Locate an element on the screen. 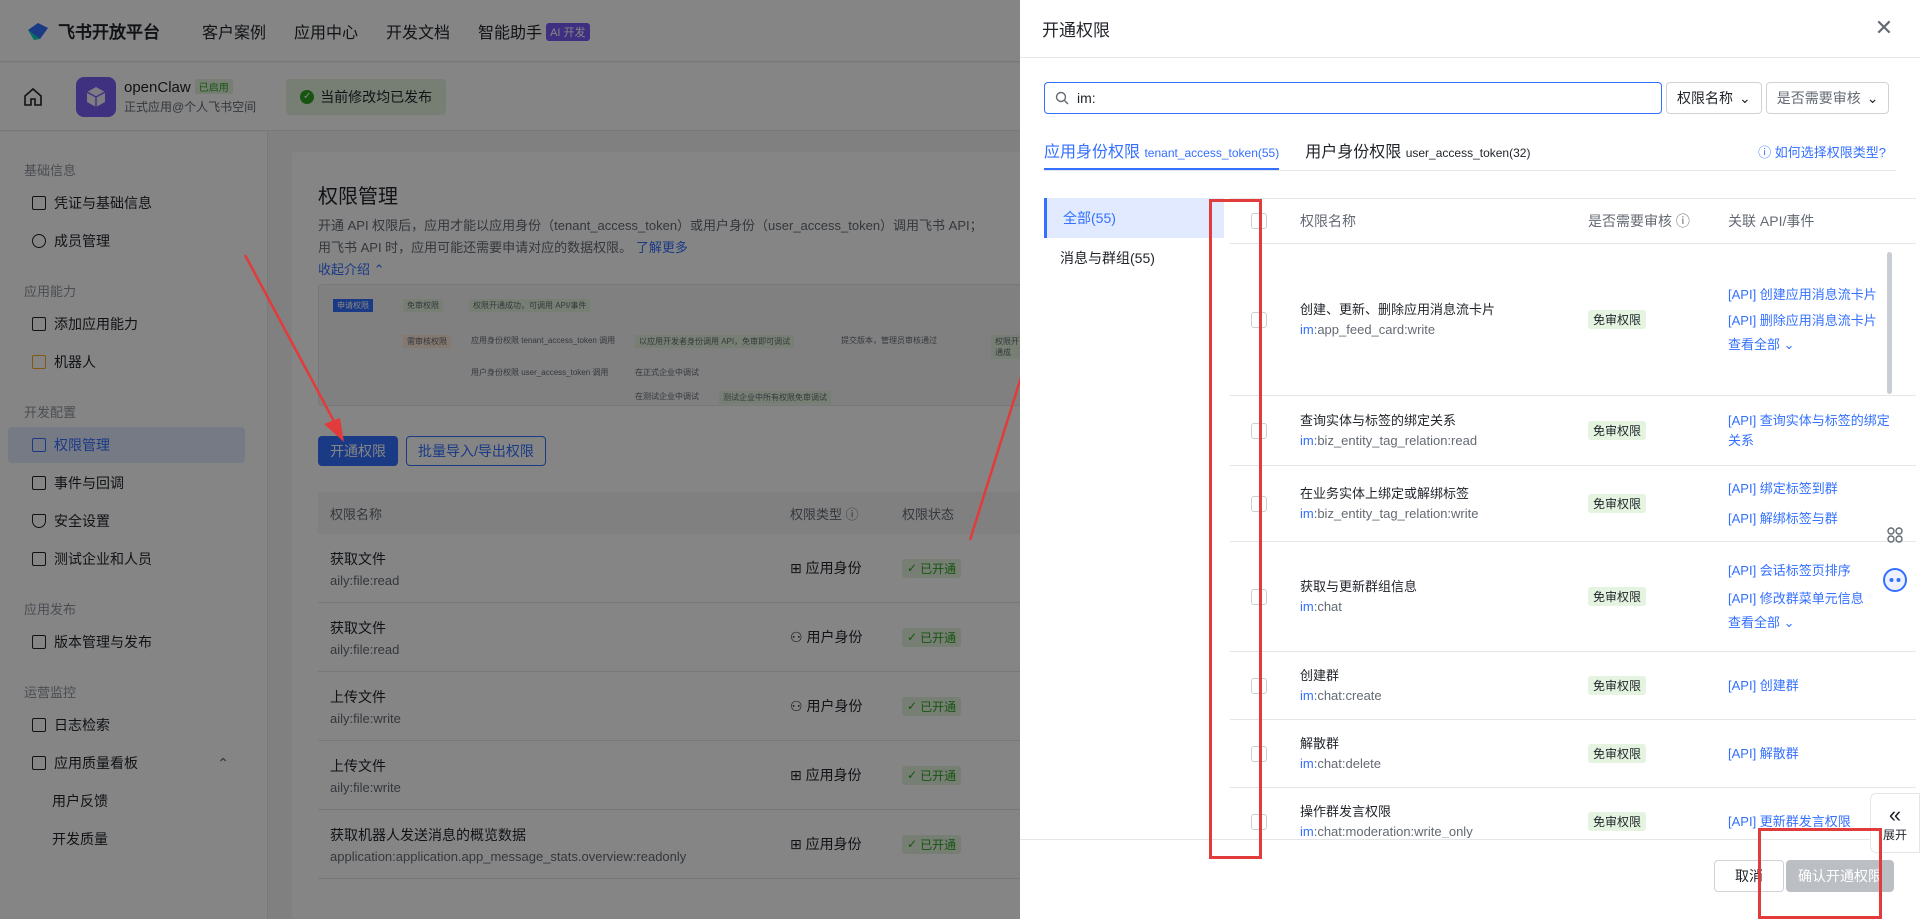 The width and height of the screenshot is (1920, 919). category-list: 全部(55) 消息与群组(55) is located at coordinates (1134, 238).